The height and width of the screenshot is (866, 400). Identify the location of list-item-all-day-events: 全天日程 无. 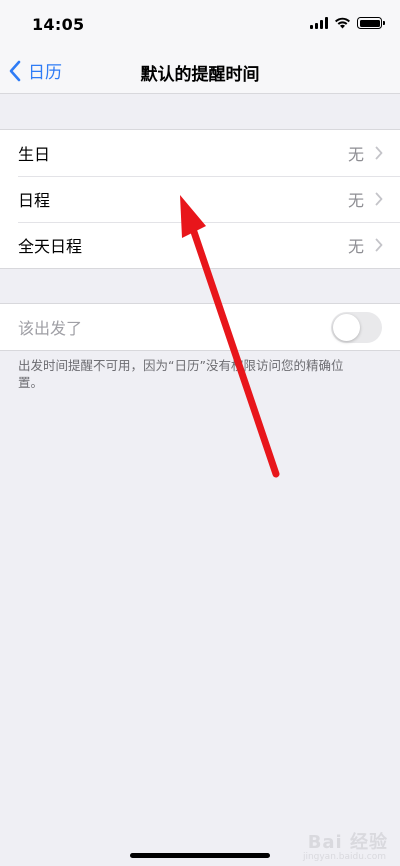
(200, 245).